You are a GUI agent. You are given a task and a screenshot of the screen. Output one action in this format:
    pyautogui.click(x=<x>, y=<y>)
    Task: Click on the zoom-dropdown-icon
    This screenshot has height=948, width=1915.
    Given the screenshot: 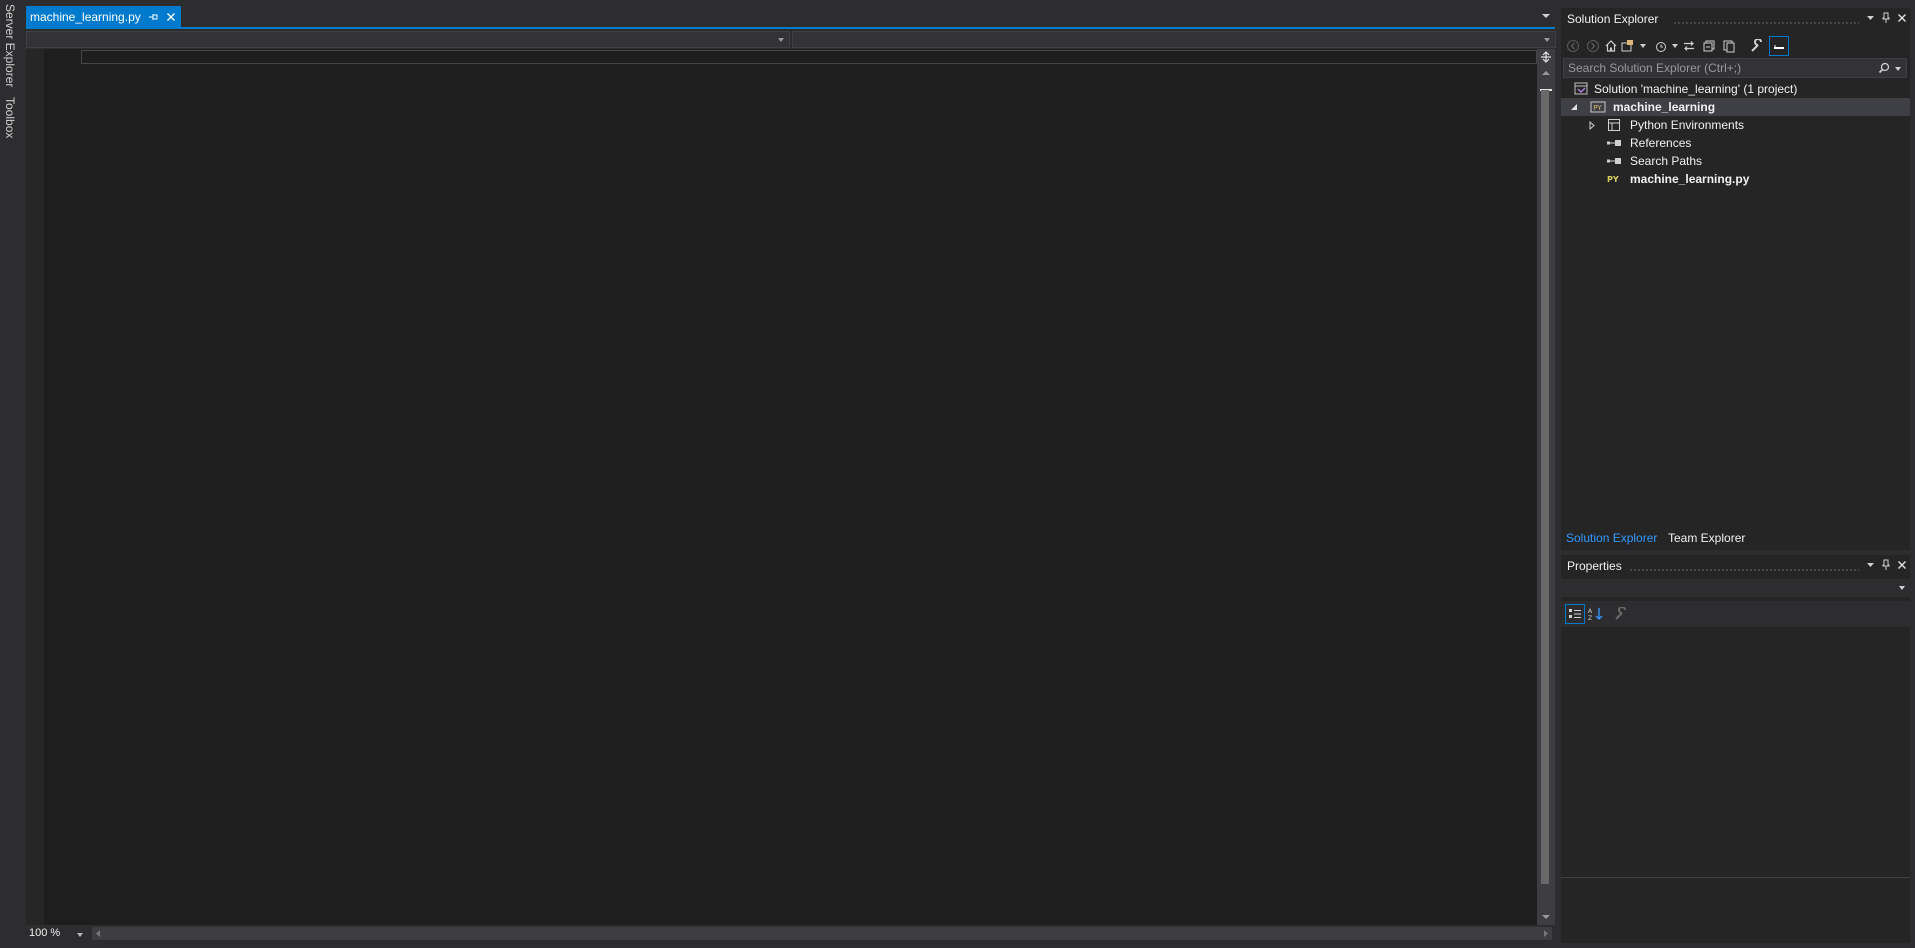 What is the action you would take?
    pyautogui.click(x=80, y=935)
    